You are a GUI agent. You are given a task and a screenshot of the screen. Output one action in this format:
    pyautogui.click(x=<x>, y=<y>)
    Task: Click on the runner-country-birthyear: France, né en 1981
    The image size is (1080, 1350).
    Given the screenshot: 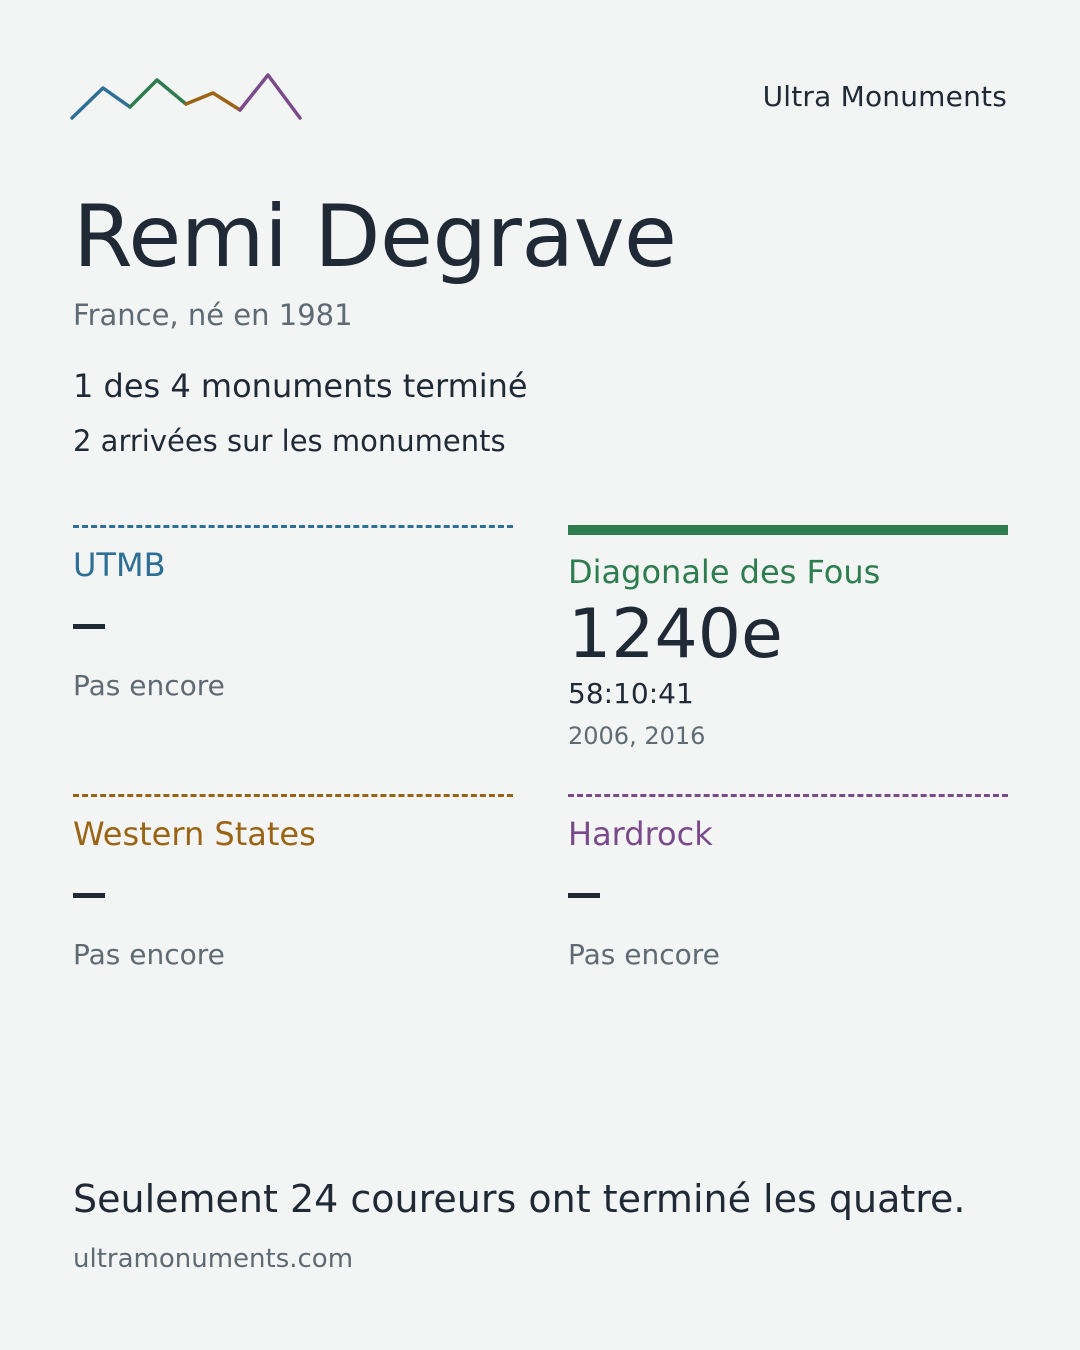 What is the action you would take?
    pyautogui.click(x=213, y=315)
    